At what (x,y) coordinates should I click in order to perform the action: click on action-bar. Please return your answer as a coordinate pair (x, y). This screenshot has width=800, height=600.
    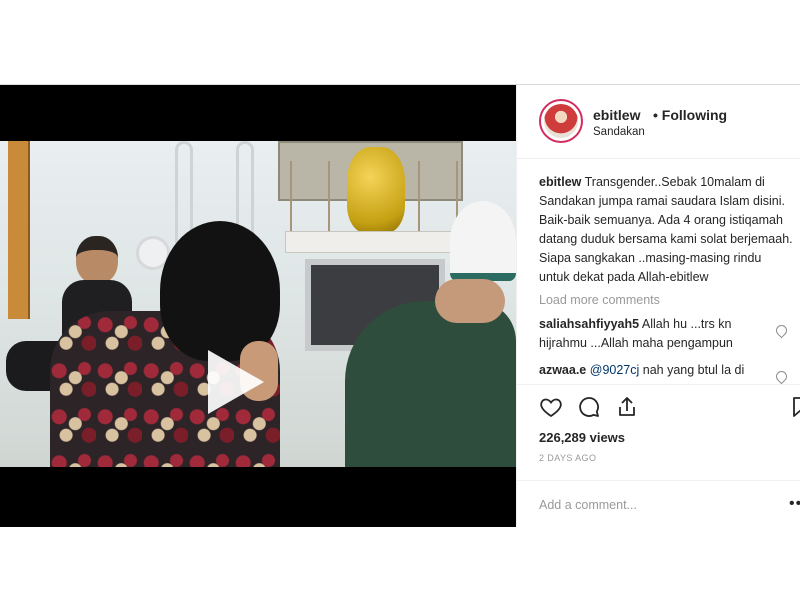
    Looking at the image, I should click on (658, 406).